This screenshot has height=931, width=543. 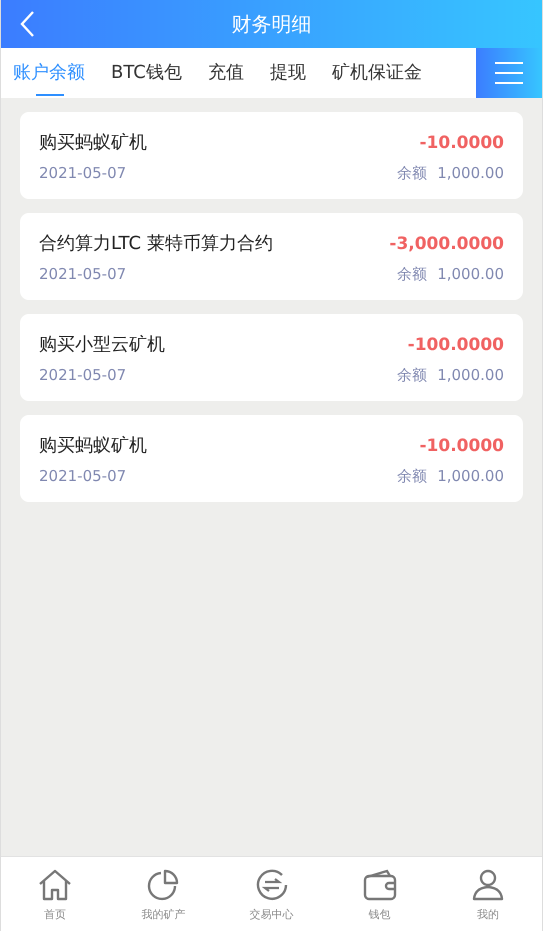 I want to click on nav-item: 我的矿产, so click(x=163, y=894).